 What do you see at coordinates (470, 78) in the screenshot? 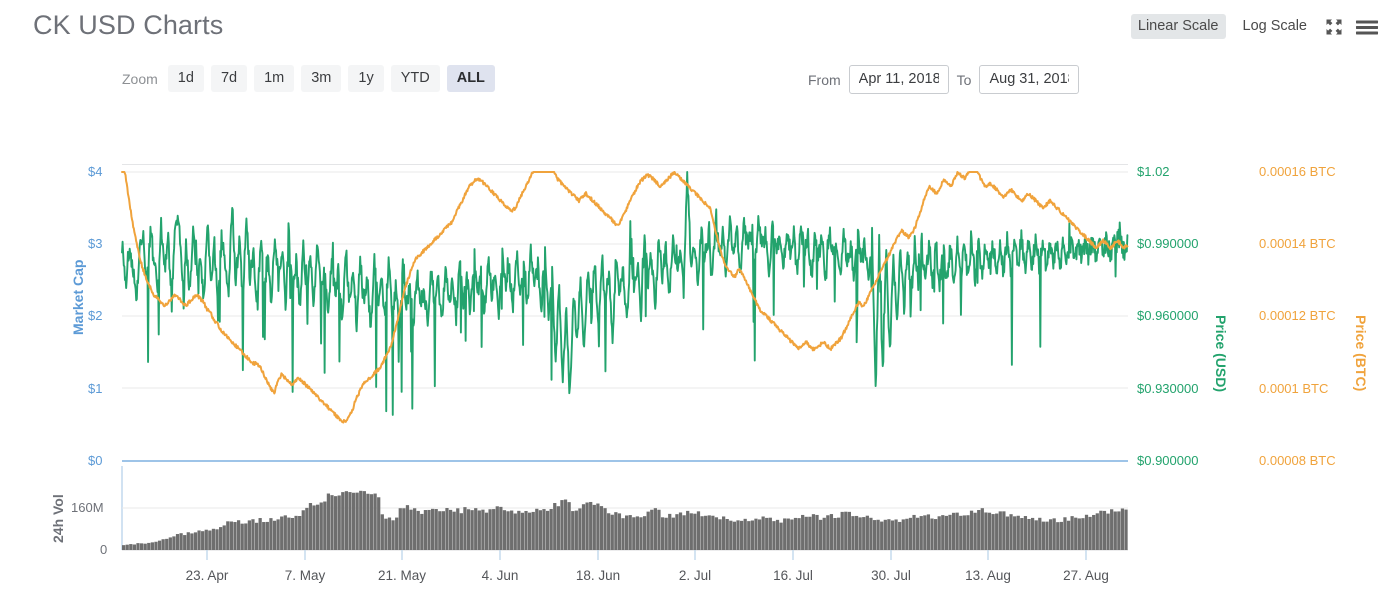
I see `zoom-button-all: ALL` at bounding box center [470, 78].